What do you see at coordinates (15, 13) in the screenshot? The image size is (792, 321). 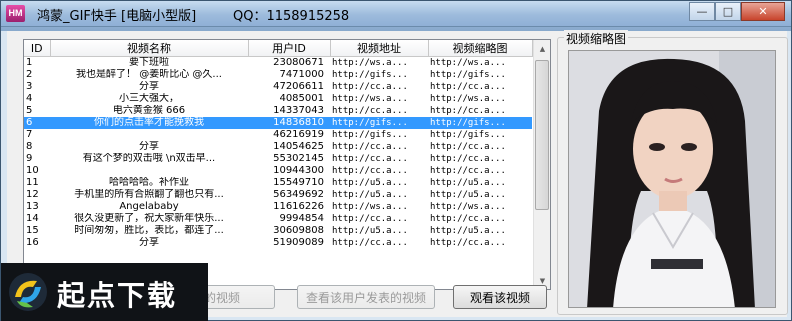 I see `app-icon: HM` at bounding box center [15, 13].